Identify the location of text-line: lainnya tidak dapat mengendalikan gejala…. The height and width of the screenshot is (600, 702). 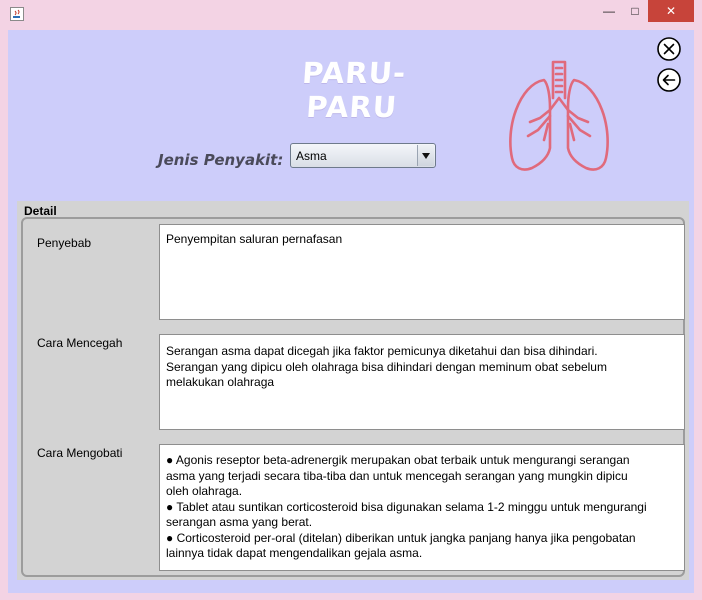
(294, 553).